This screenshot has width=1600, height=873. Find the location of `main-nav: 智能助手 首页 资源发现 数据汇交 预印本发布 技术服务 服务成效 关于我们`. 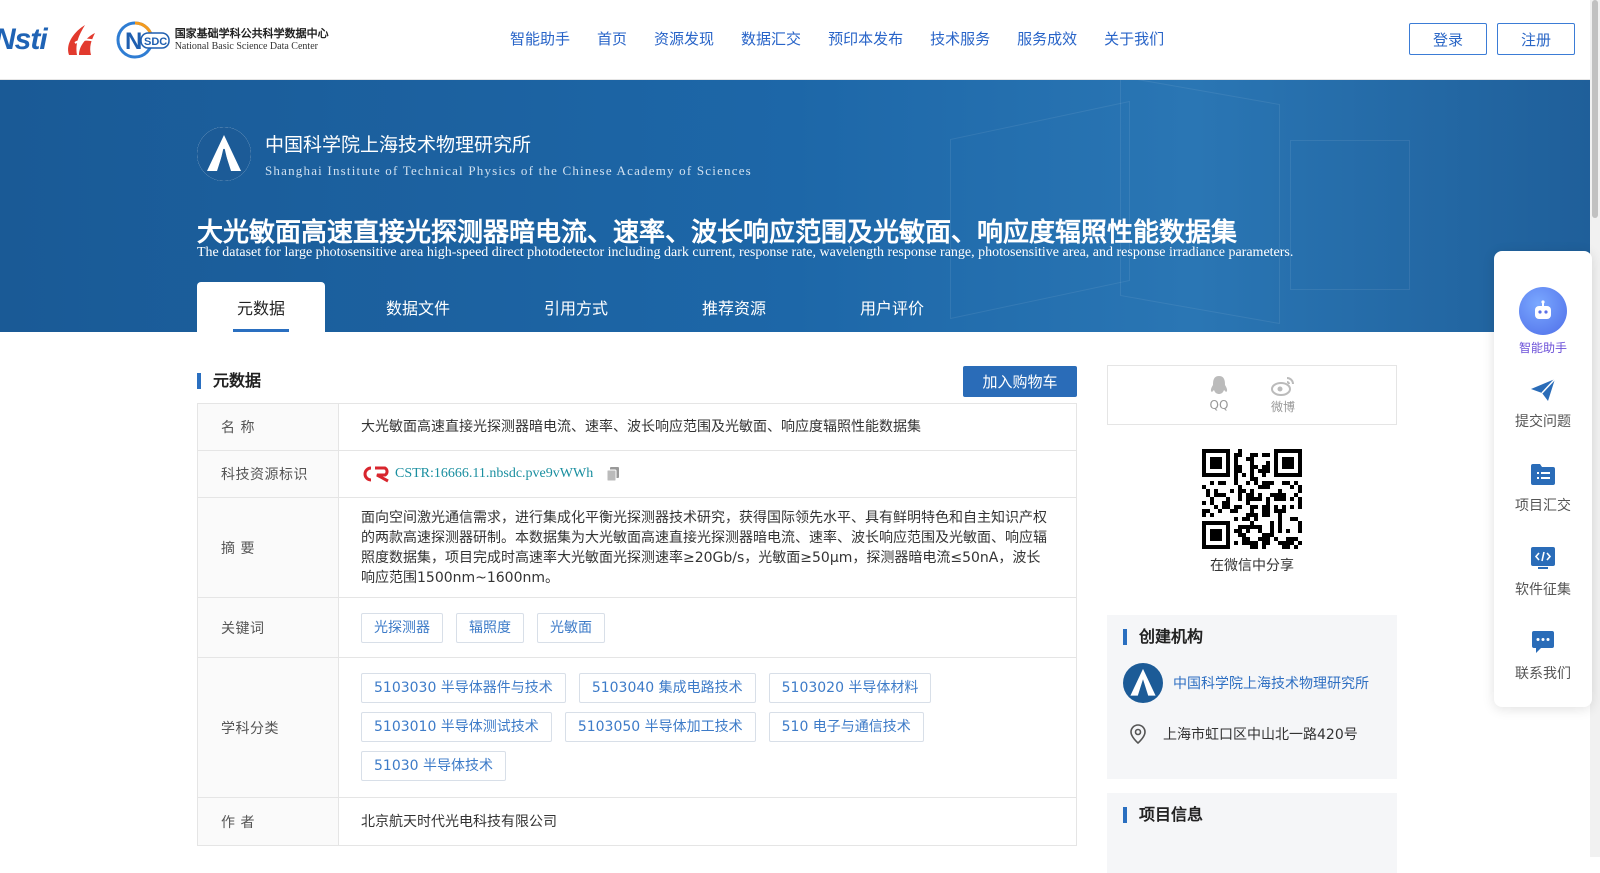

main-nav: 智能助手 首页 资源发现 数据汇交 预印本发布 技术服务 服务成效 关于我们 is located at coordinates (850, 38).